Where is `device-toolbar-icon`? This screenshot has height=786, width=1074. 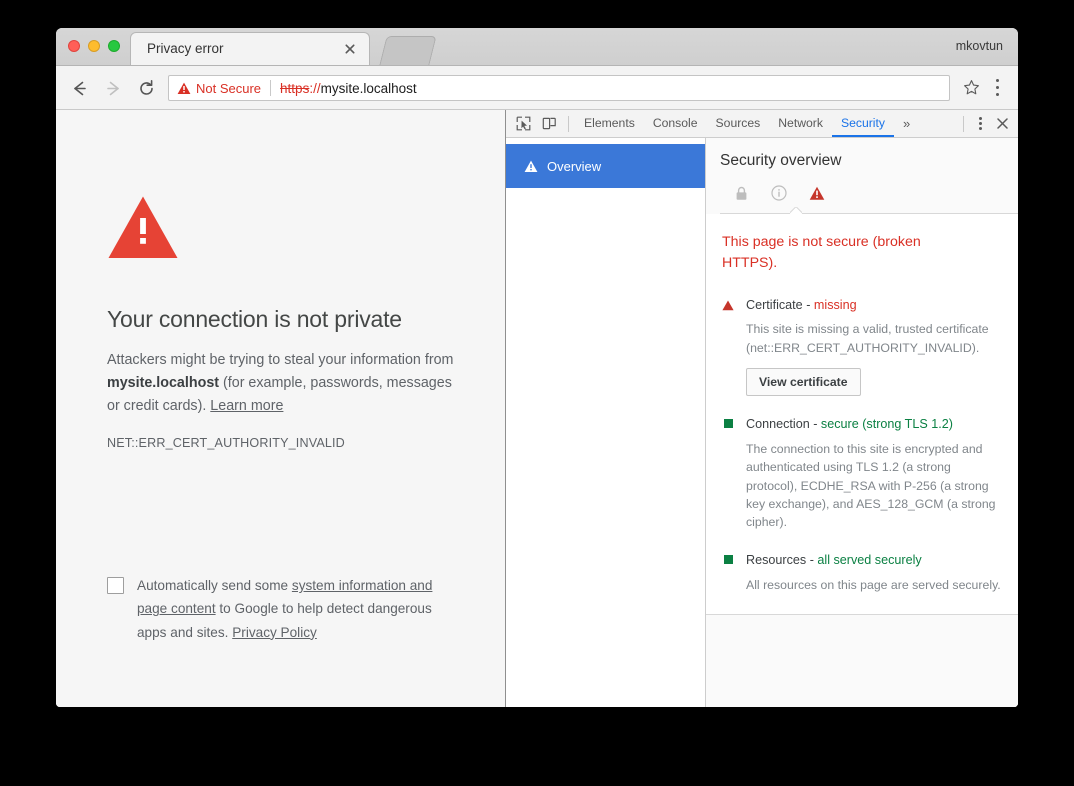 device-toolbar-icon is located at coordinates (549, 124).